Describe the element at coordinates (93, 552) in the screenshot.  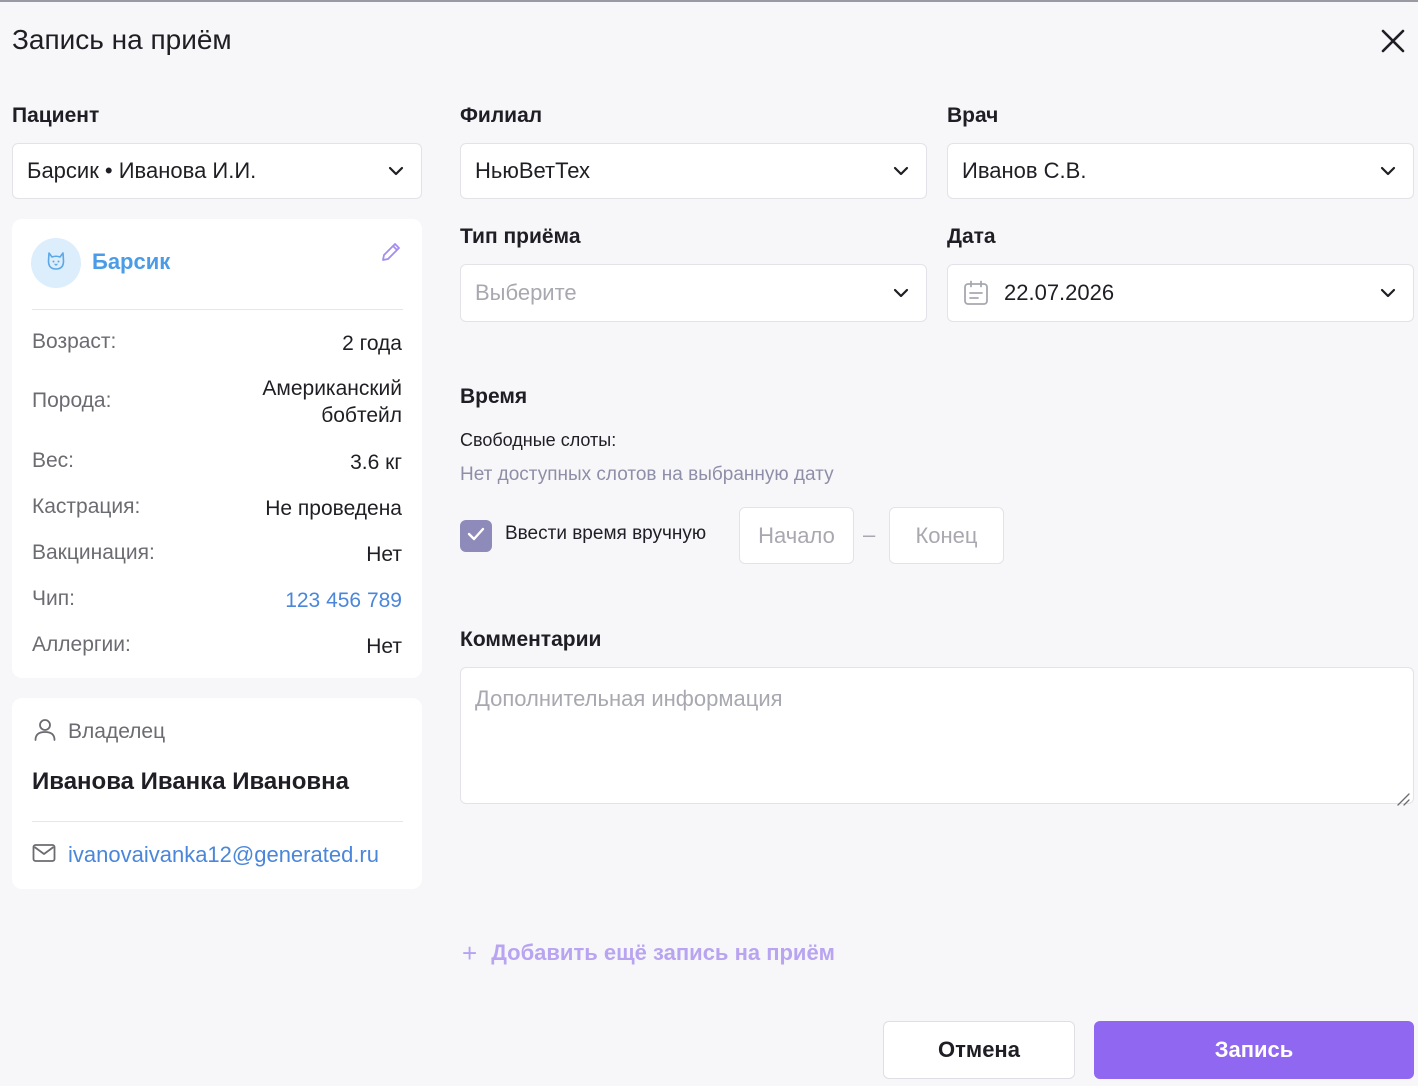
I see `vaccination-key: Вакцинация:` at that location.